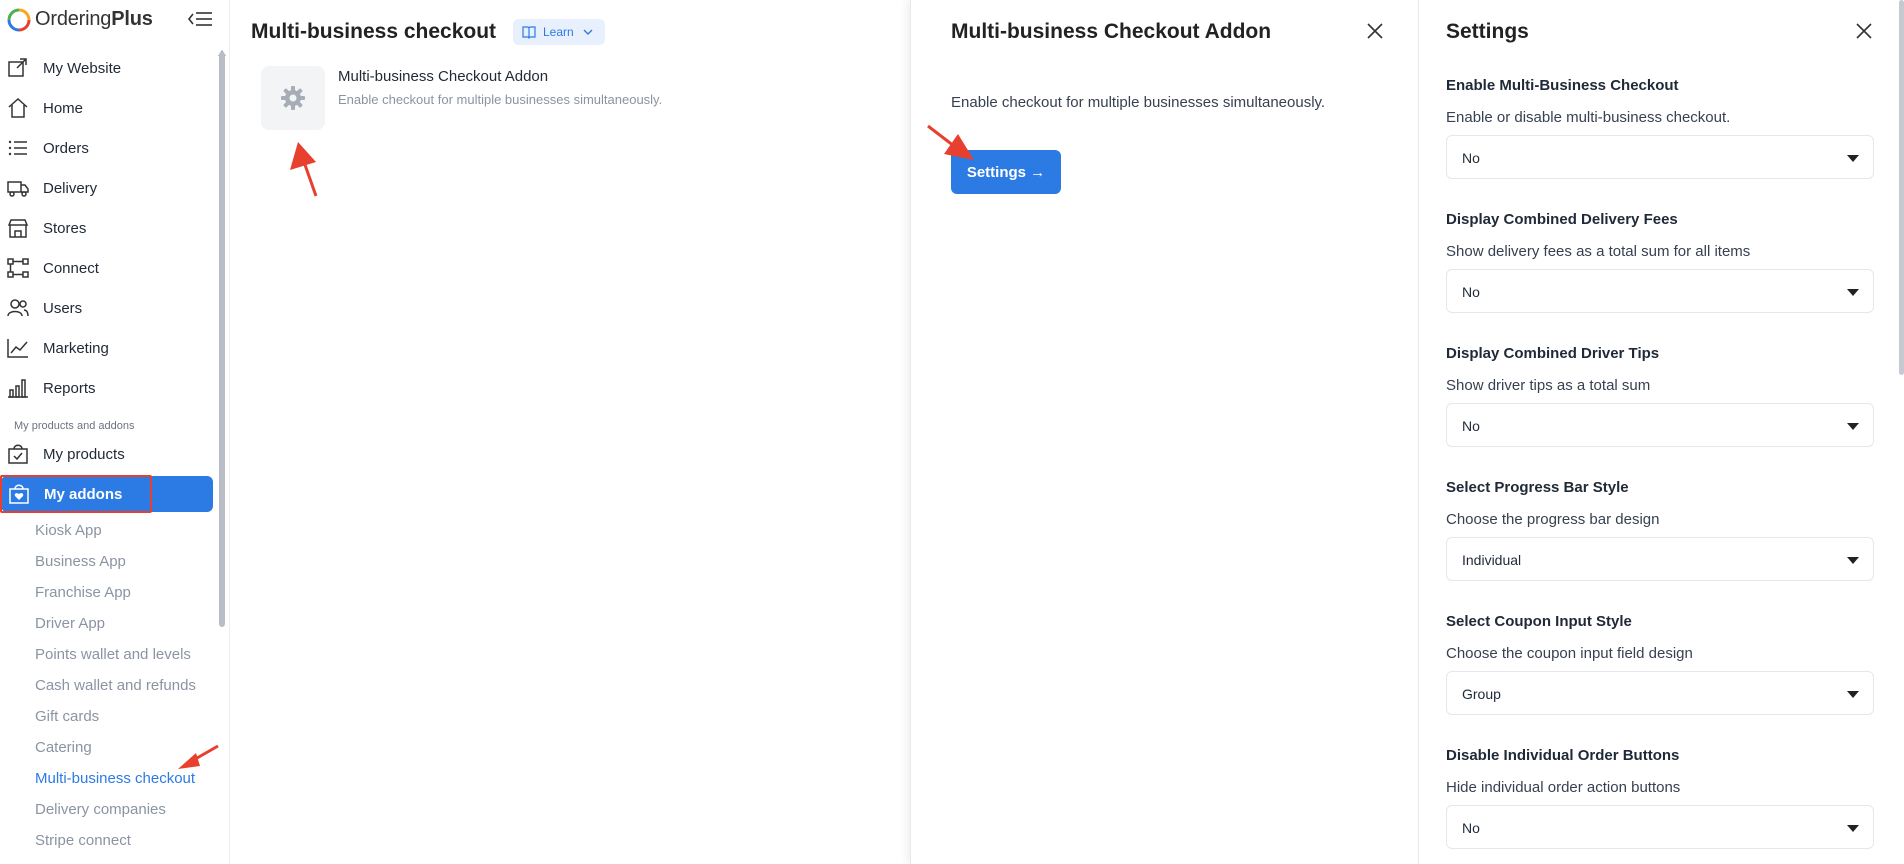 This screenshot has width=1904, height=864. What do you see at coordinates (443, 76) in the screenshot?
I see `addon-name: Multi-business Checkout Addon` at bounding box center [443, 76].